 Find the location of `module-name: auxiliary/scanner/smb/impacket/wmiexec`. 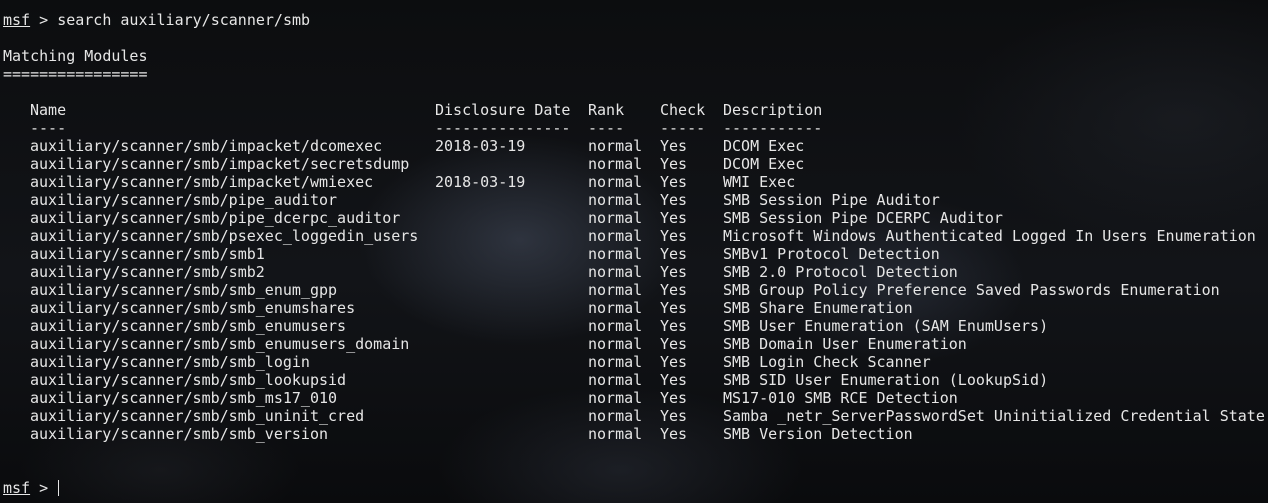

module-name: auxiliary/scanner/smb/impacket/wmiexec is located at coordinates (202, 182).